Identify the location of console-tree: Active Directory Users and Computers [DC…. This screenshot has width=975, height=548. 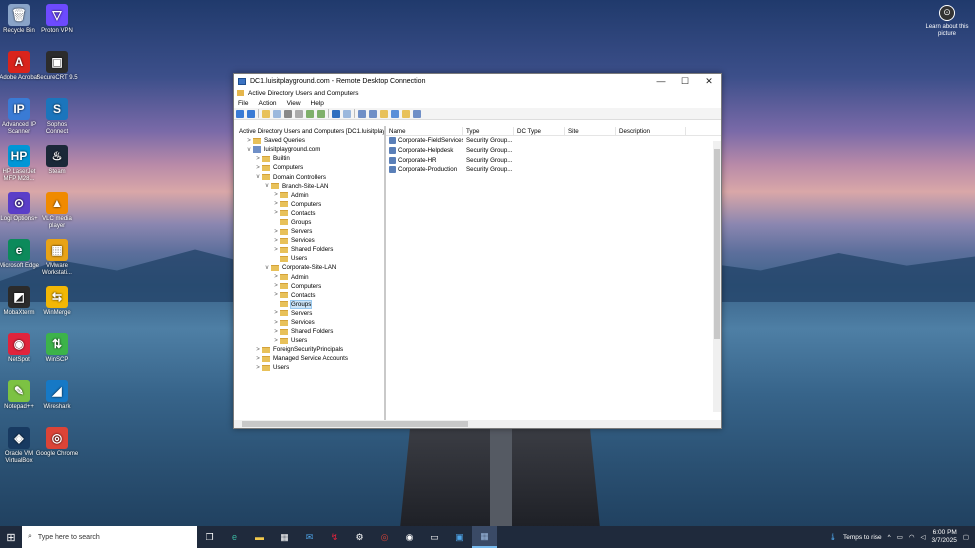
(310, 273).